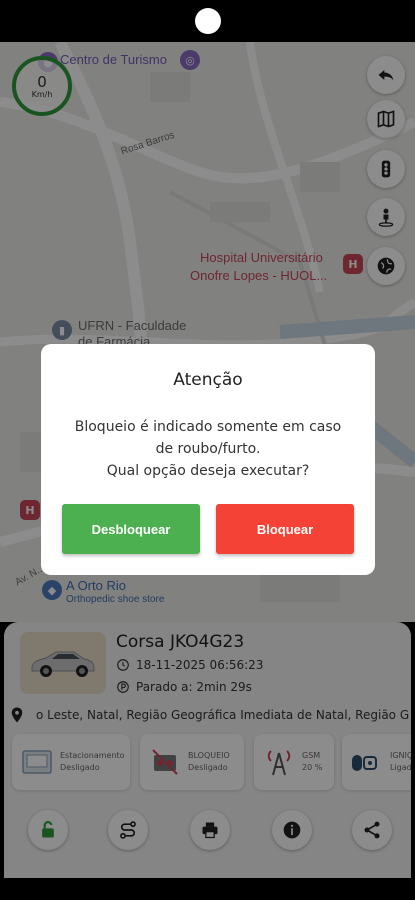  What do you see at coordinates (207, 889) in the screenshot?
I see `navigation-bar` at bounding box center [207, 889].